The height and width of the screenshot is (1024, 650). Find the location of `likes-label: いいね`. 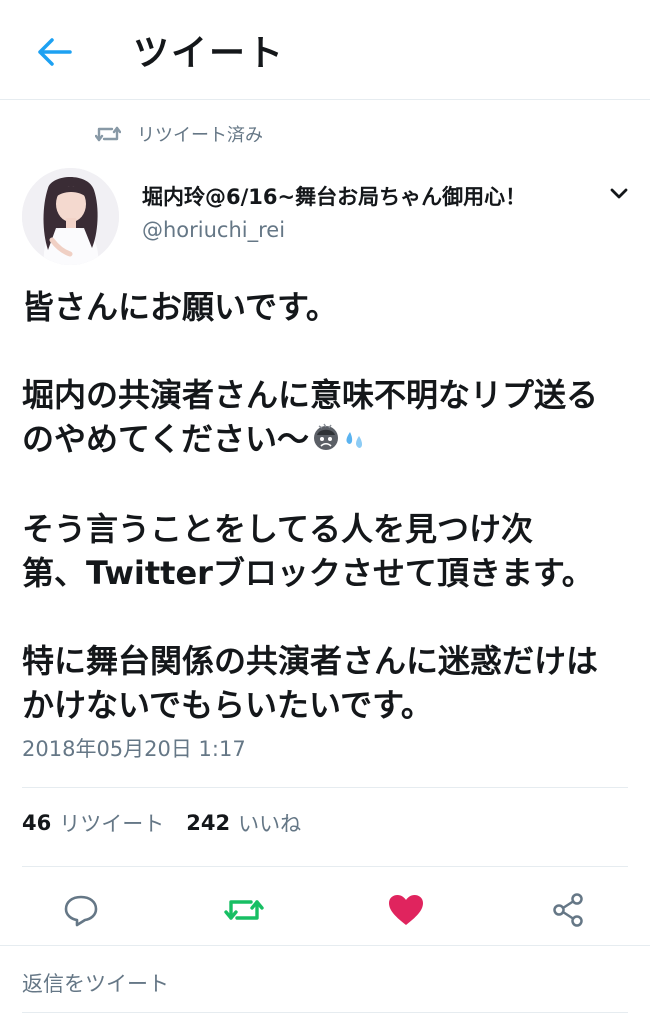

likes-label: いいね is located at coordinates (270, 824).